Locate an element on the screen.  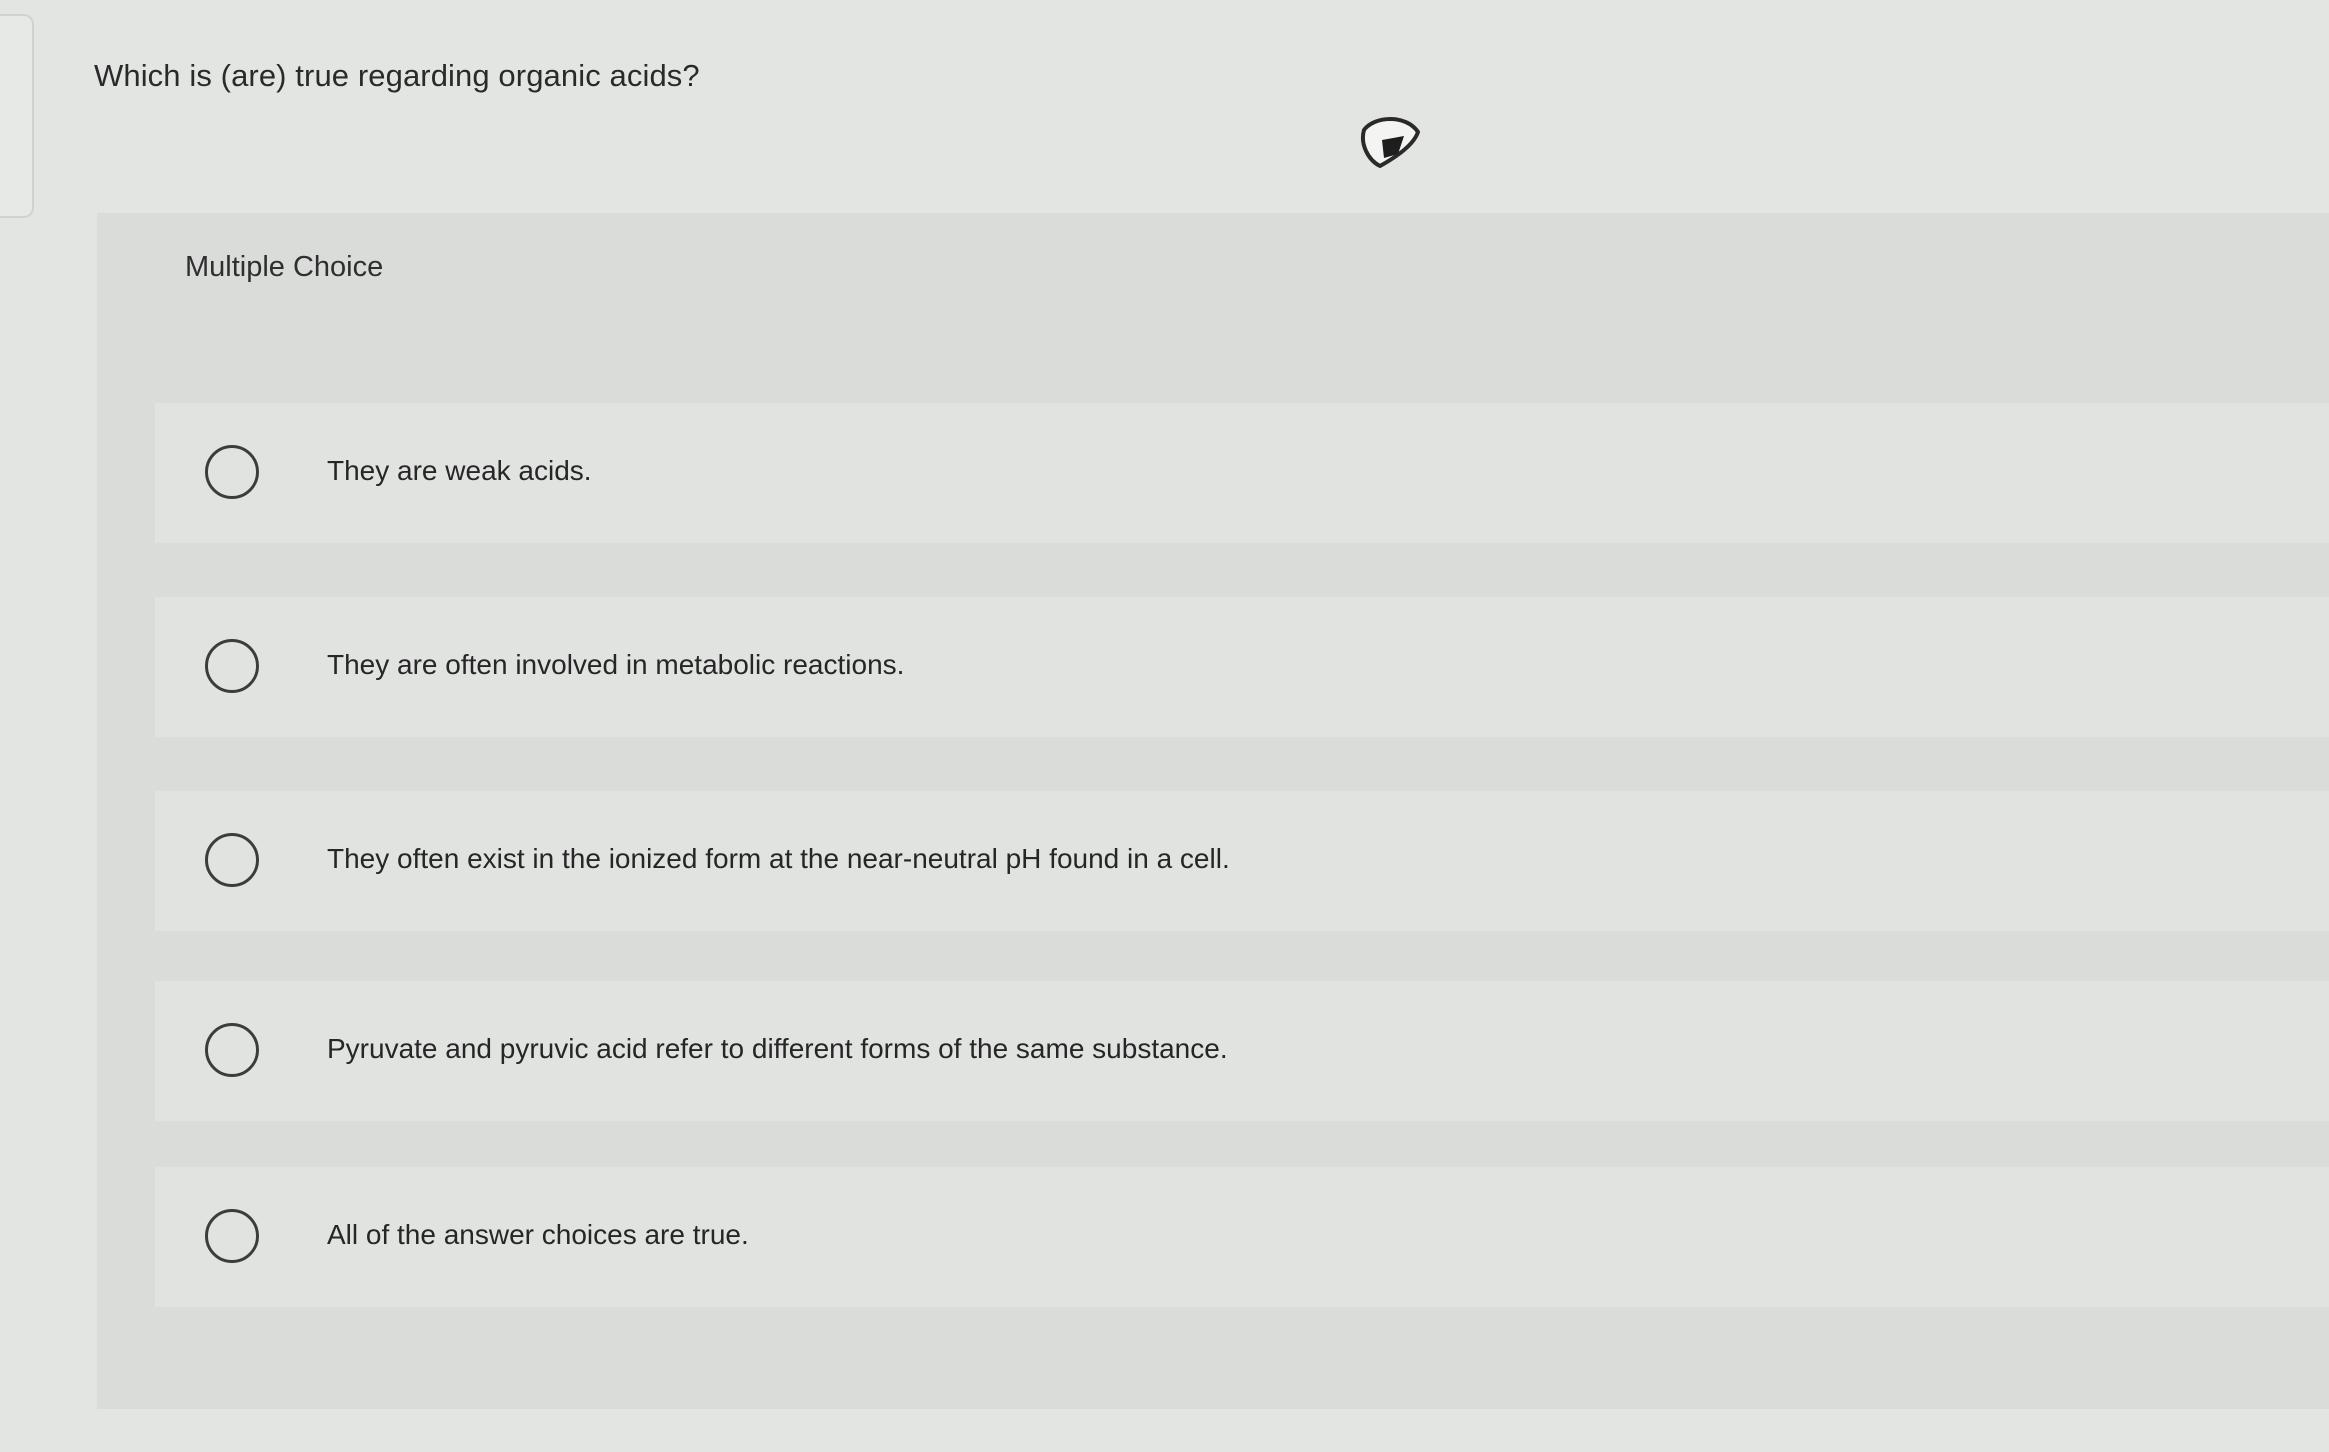
answer-choice-label: They are weak acids. is located at coordinates (459, 470).